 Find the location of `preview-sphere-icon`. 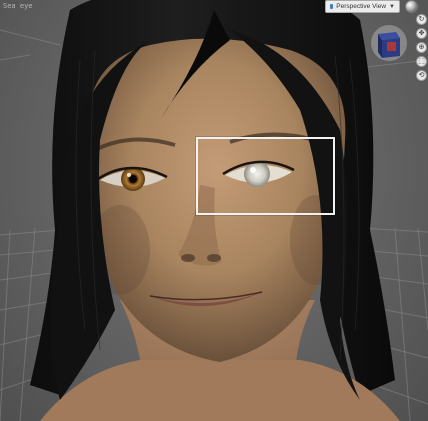

preview-sphere-icon is located at coordinates (411, 6).